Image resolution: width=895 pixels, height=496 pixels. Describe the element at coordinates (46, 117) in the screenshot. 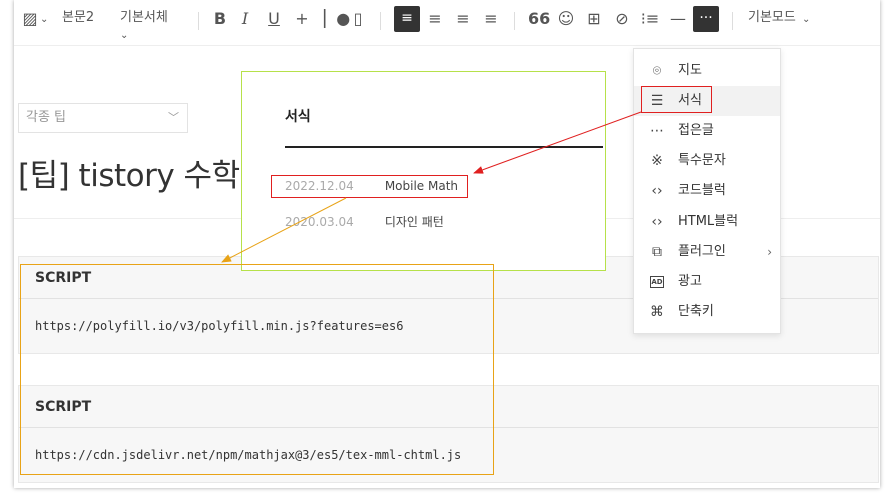

I see `category-value: 각종 팁` at that location.